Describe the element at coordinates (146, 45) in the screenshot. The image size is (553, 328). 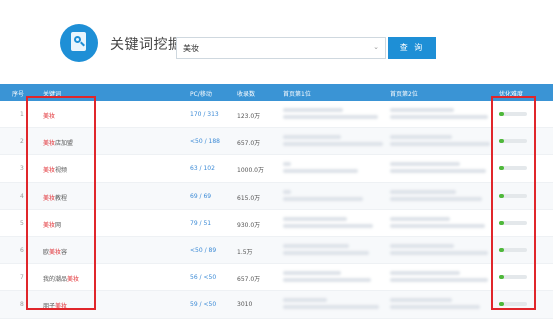
I see `page-title: 关键词挖掘` at that location.